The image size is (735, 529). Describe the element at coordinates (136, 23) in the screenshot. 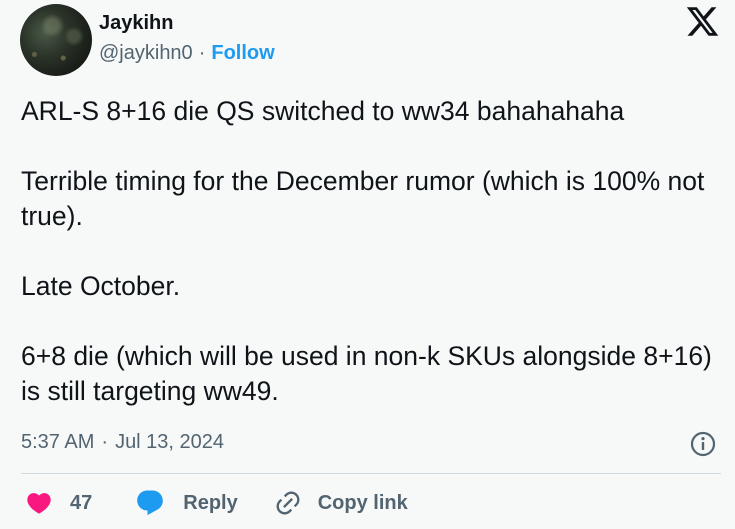

I see `author-name: Jaykihn` at that location.